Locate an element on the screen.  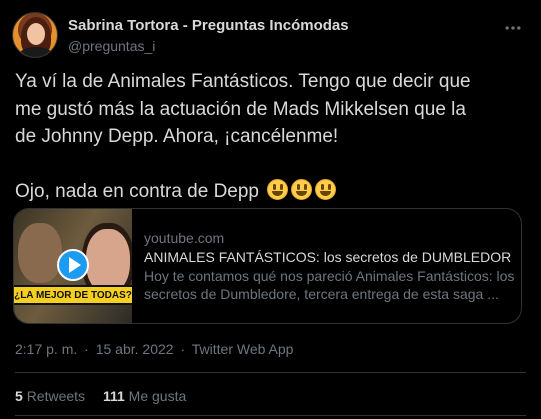
tweet-time: 2:17 p. m. is located at coordinates (46, 349).